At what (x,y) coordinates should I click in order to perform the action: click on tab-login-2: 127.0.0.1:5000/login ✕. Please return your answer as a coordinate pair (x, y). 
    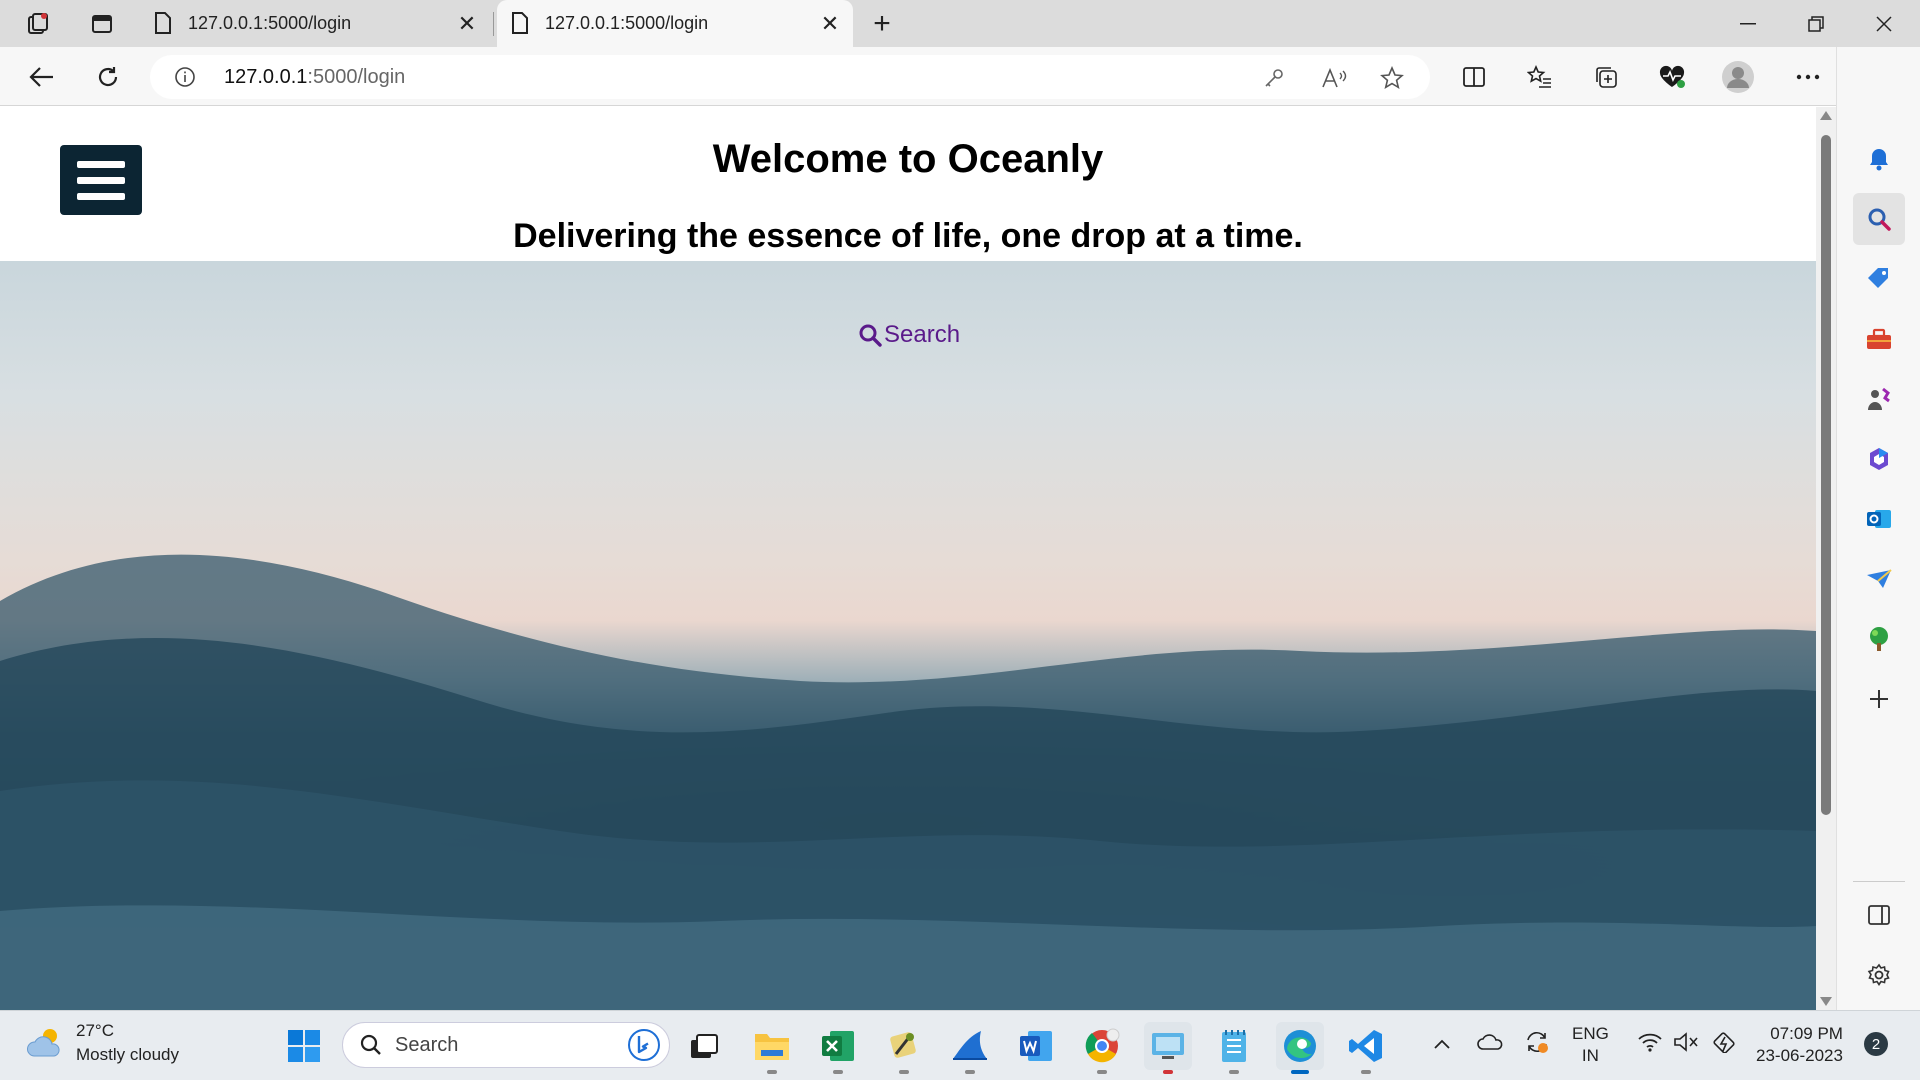
    Looking at the image, I should click on (675, 23).